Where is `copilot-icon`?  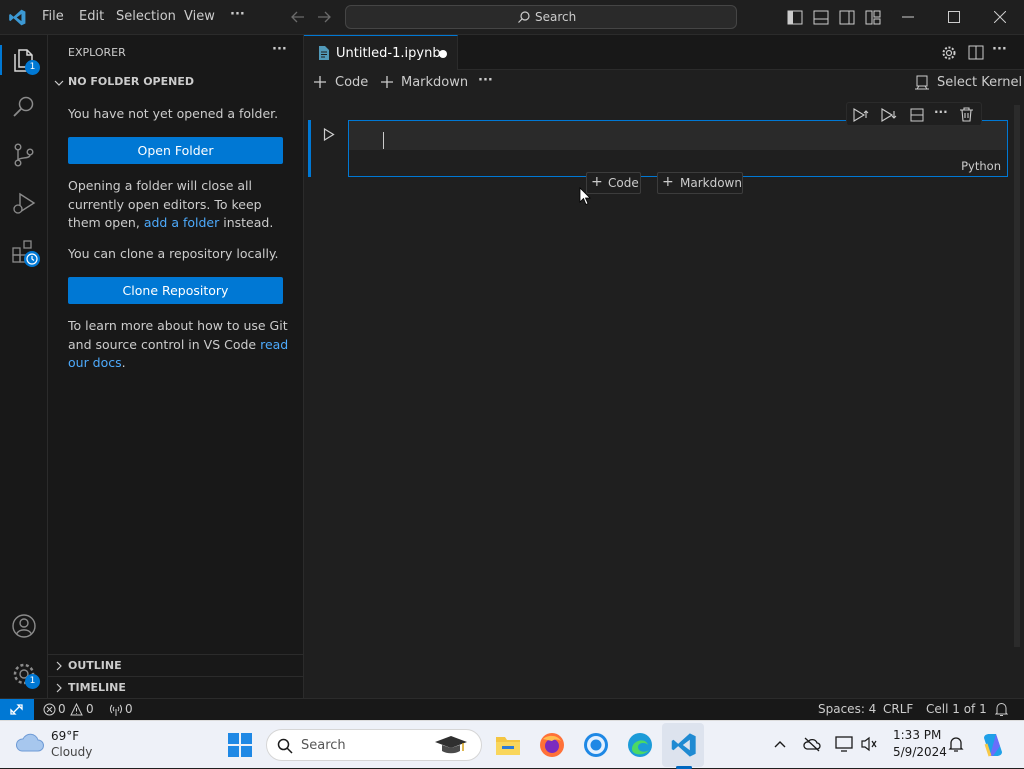
copilot-icon is located at coordinates (993, 745).